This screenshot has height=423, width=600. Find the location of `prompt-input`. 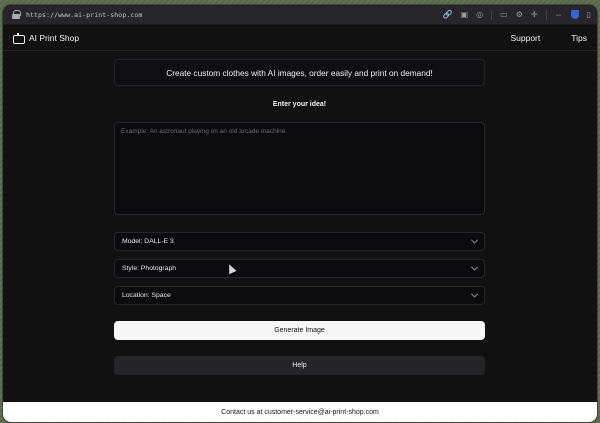

prompt-input is located at coordinates (299, 168).